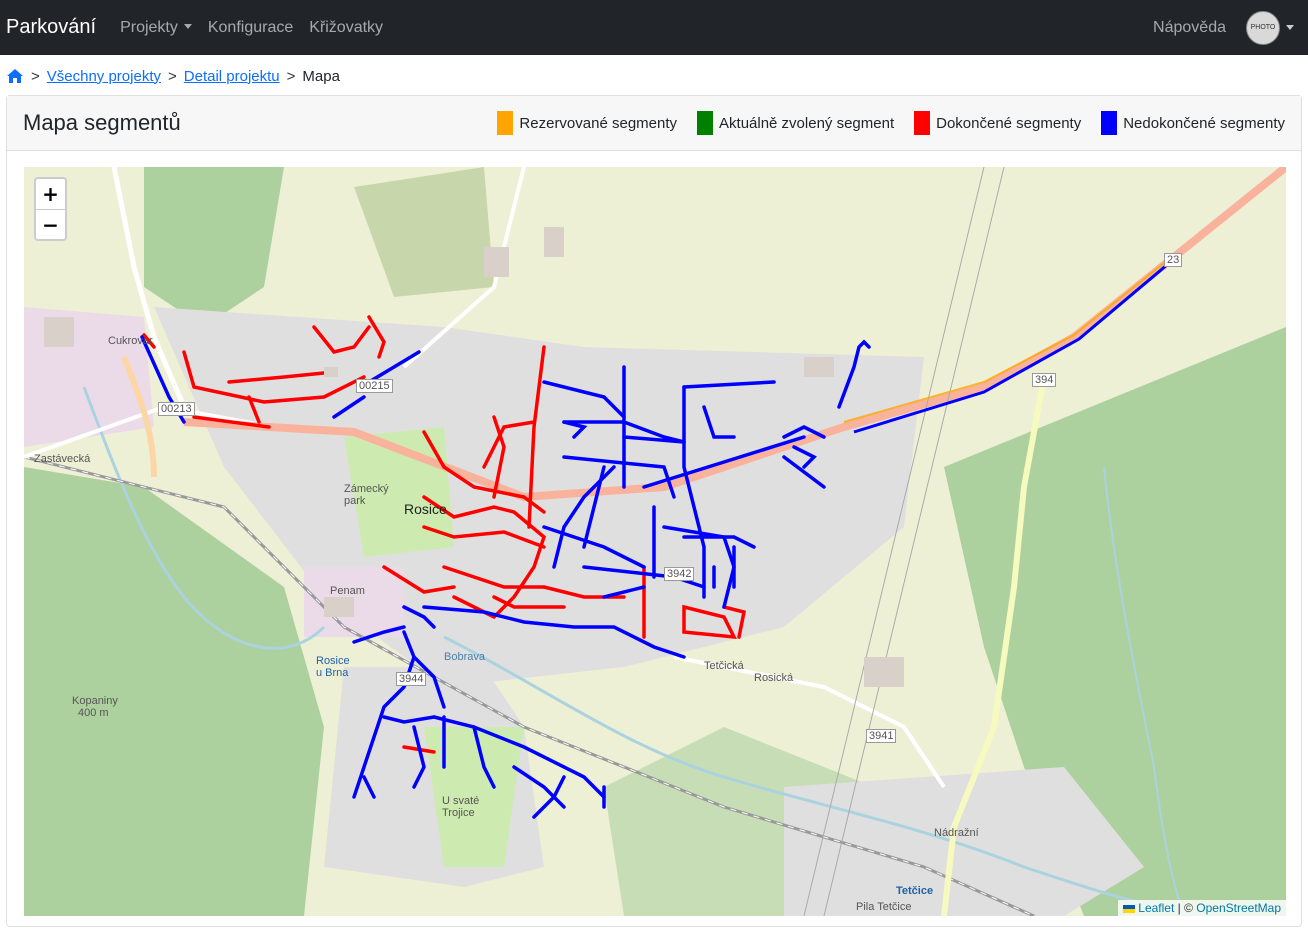 This screenshot has width=1308, height=932. I want to click on breadcrumb-project-detail: Detail projektu, so click(232, 76).